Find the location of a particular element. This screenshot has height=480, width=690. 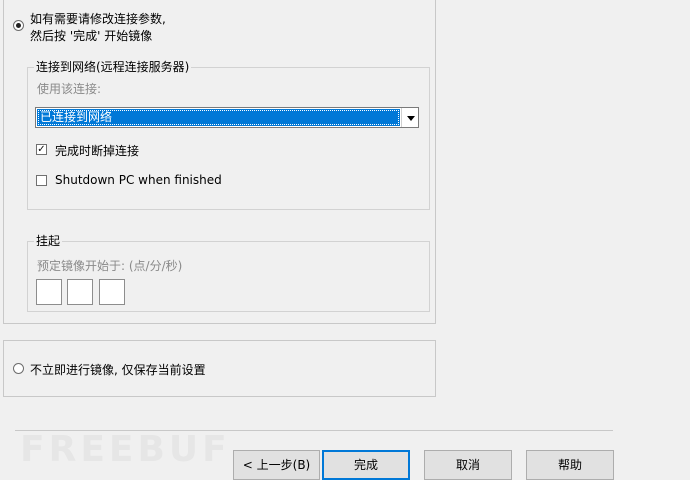

save-only-label: 不立即进行镜像, 仅保存当前设置 is located at coordinates (118, 370).